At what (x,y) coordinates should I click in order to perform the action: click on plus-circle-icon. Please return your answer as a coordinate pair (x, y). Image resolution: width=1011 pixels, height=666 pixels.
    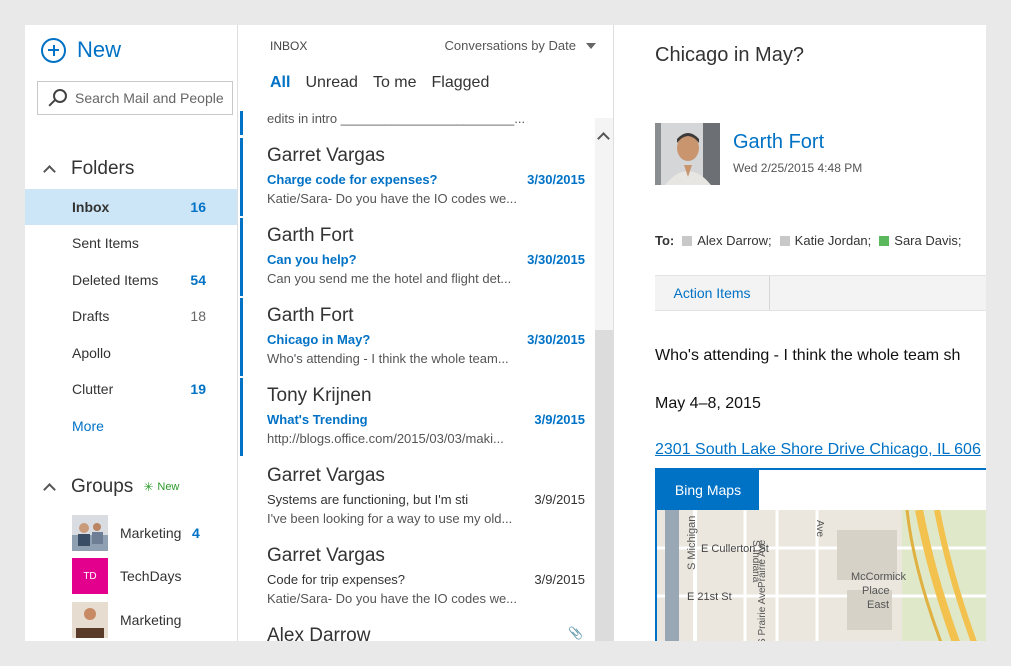
    Looking at the image, I should click on (53, 50).